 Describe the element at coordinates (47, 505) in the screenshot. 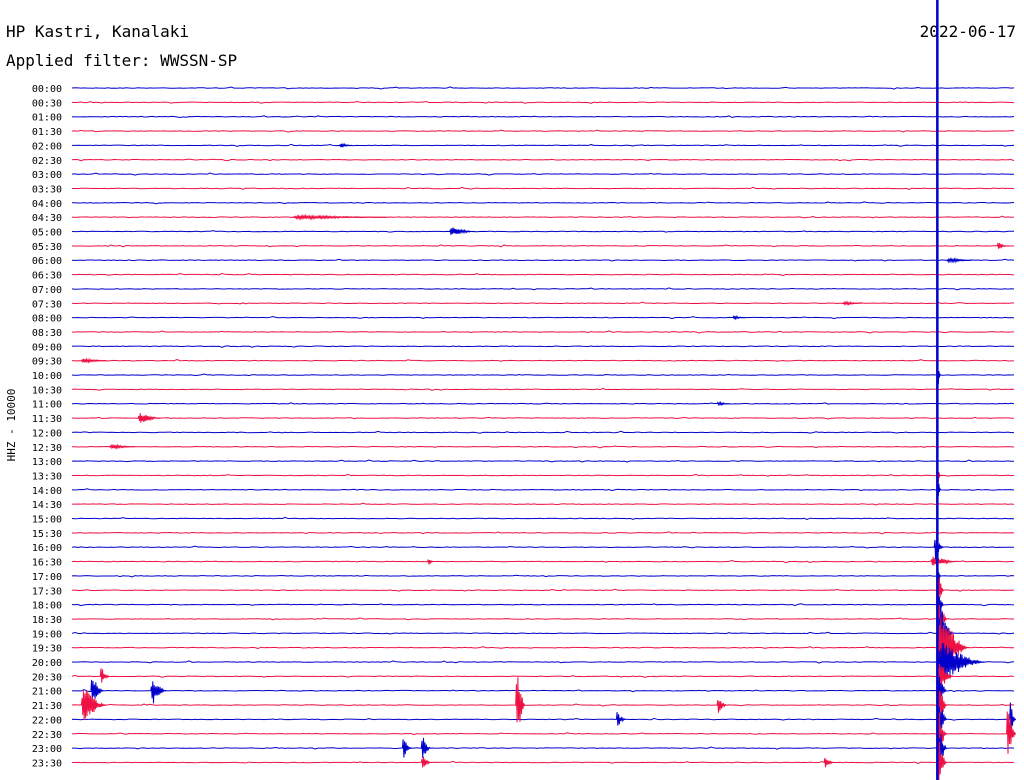

I see `row-label: 14:30` at that location.